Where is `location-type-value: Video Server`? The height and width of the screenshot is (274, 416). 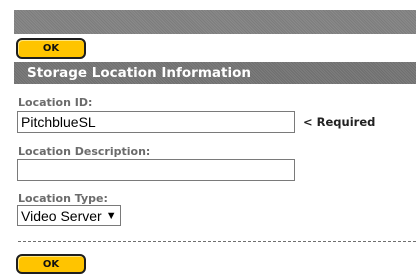
location-type-value: Video Server is located at coordinates (61, 215).